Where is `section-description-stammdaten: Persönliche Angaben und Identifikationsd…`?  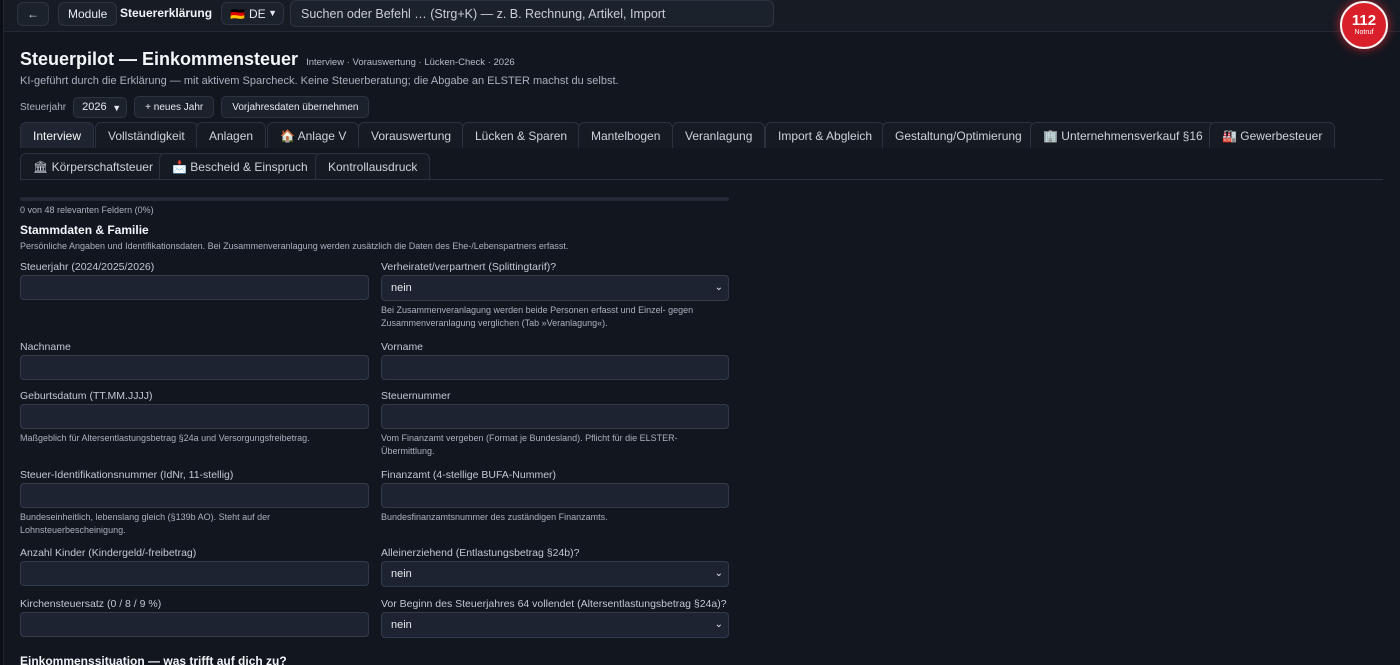 section-description-stammdaten: Persönliche Angaben und Identifikationsd… is located at coordinates (294, 246).